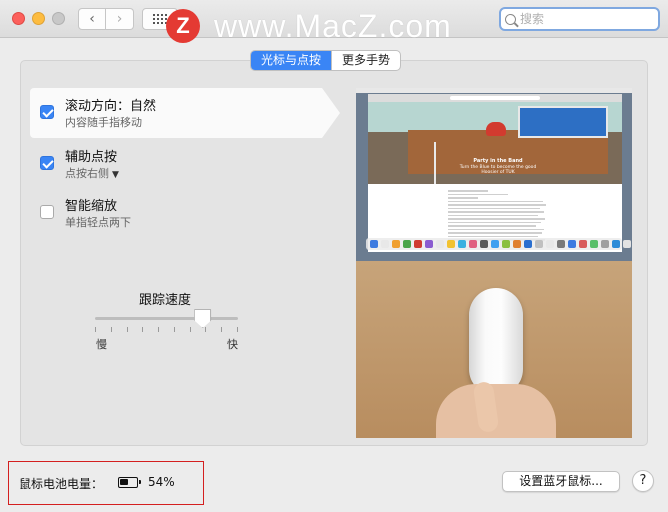 Image resolution: width=668 pixels, height=512 pixels. I want to click on title-bar: ‹ › Z www.MacZ.com 鼠标, so click(334, 22).